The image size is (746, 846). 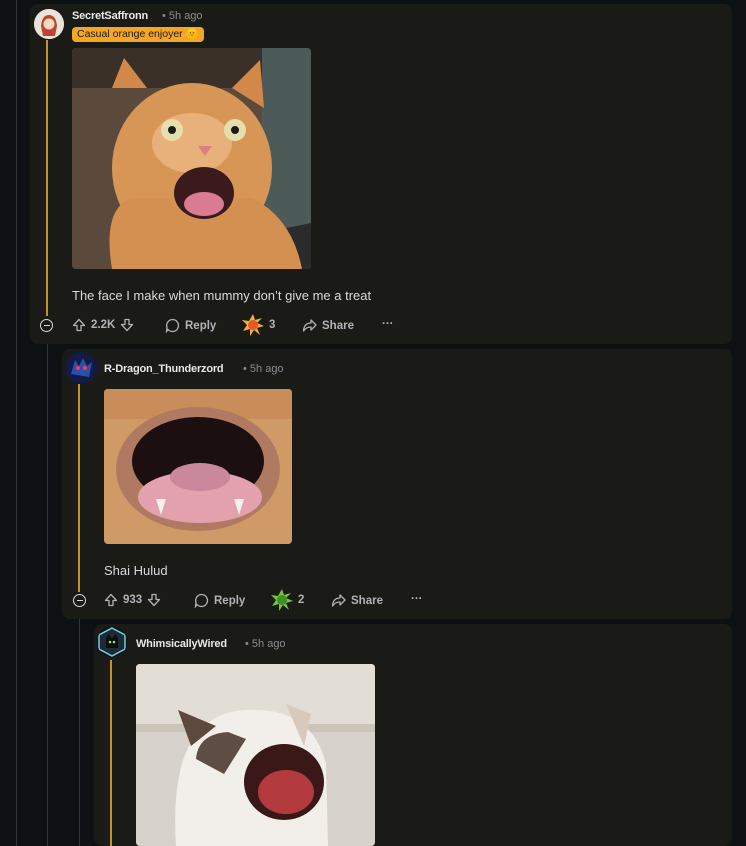 What do you see at coordinates (138, 34) in the screenshot?
I see `user-flair: Casual orange enjoyer 🌞` at bounding box center [138, 34].